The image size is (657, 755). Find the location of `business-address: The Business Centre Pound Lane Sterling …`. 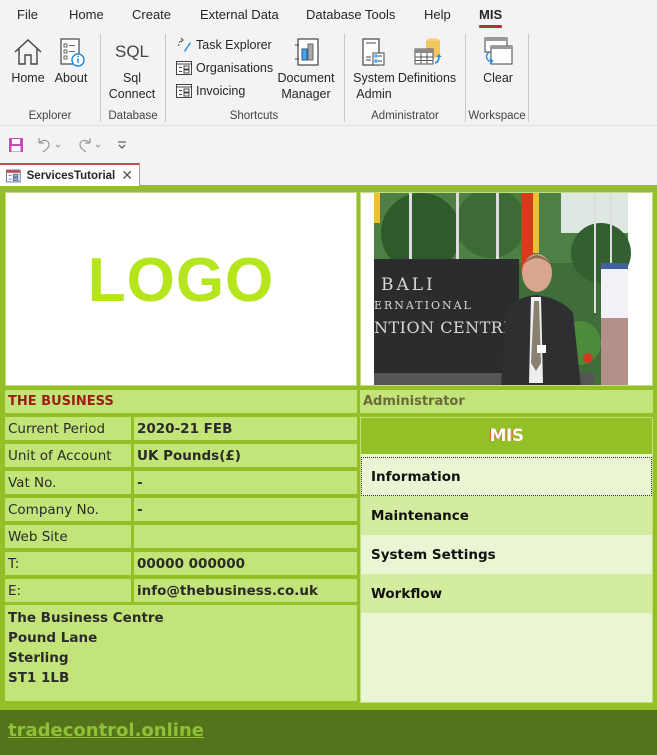

business-address: The Business Centre Pound Lane Sterling … is located at coordinates (181, 653).